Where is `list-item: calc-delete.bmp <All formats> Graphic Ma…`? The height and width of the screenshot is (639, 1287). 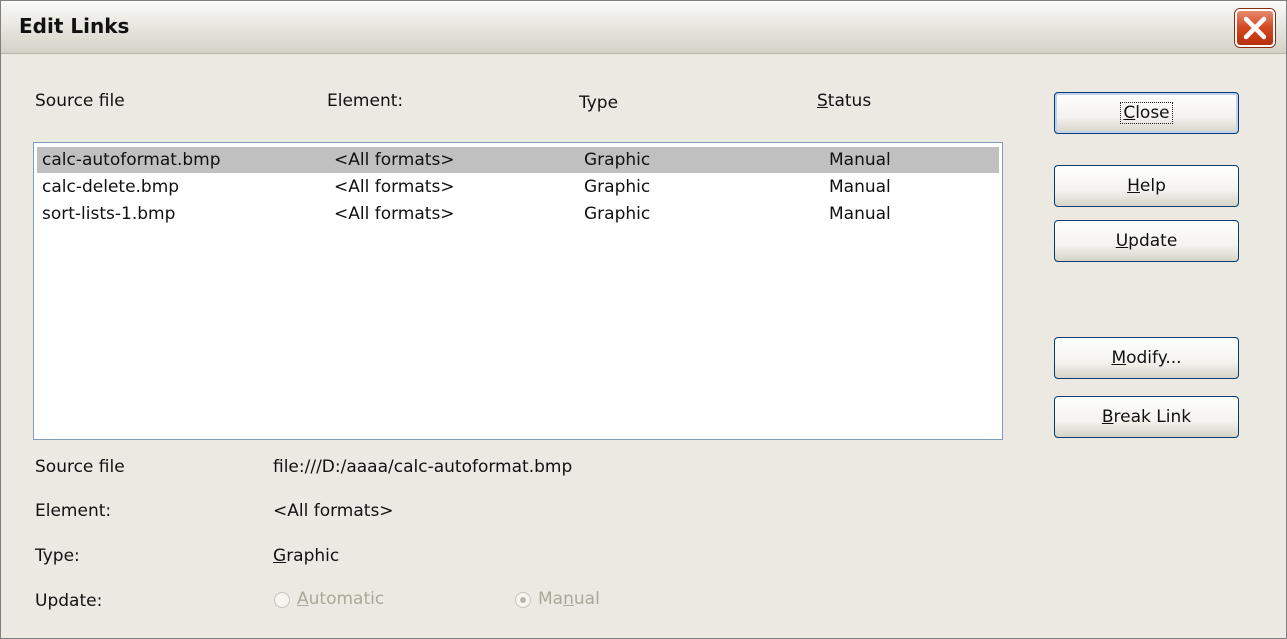
list-item: calc-delete.bmp <All formats> Graphic Ma… is located at coordinates (518, 187).